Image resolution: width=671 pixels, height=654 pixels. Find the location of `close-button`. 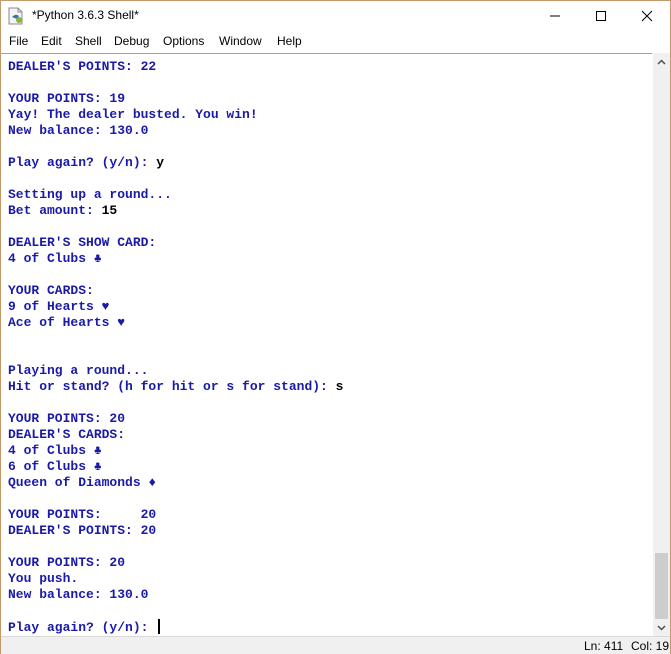

close-button is located at coordinates (647, 16).